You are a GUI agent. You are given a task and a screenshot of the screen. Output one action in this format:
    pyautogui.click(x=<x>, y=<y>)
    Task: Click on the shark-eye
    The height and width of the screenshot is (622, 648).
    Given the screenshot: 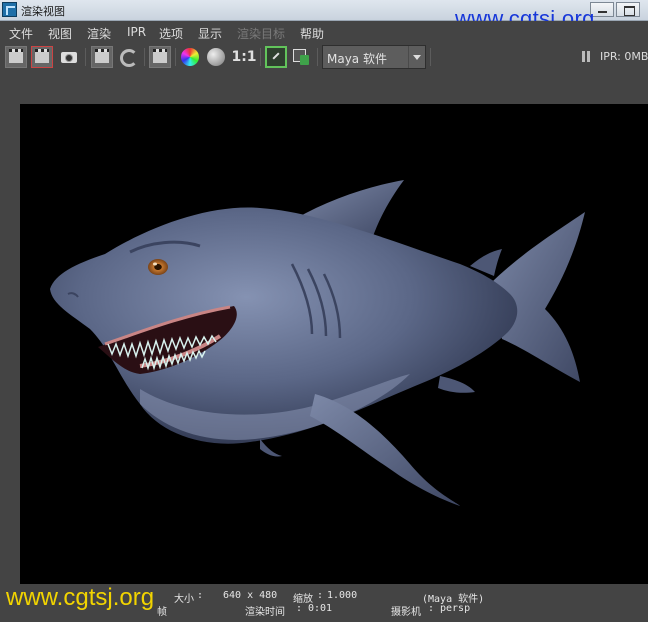 What is the action you would take?
    pyautogui.click(x=158, y=267)
    